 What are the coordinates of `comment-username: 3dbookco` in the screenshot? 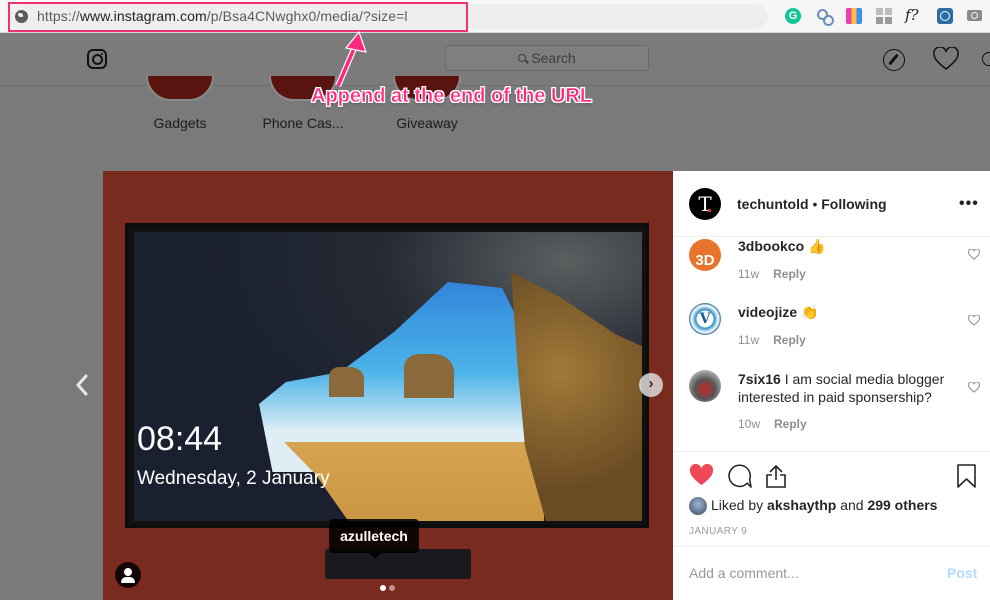 It's located at (771, 246).